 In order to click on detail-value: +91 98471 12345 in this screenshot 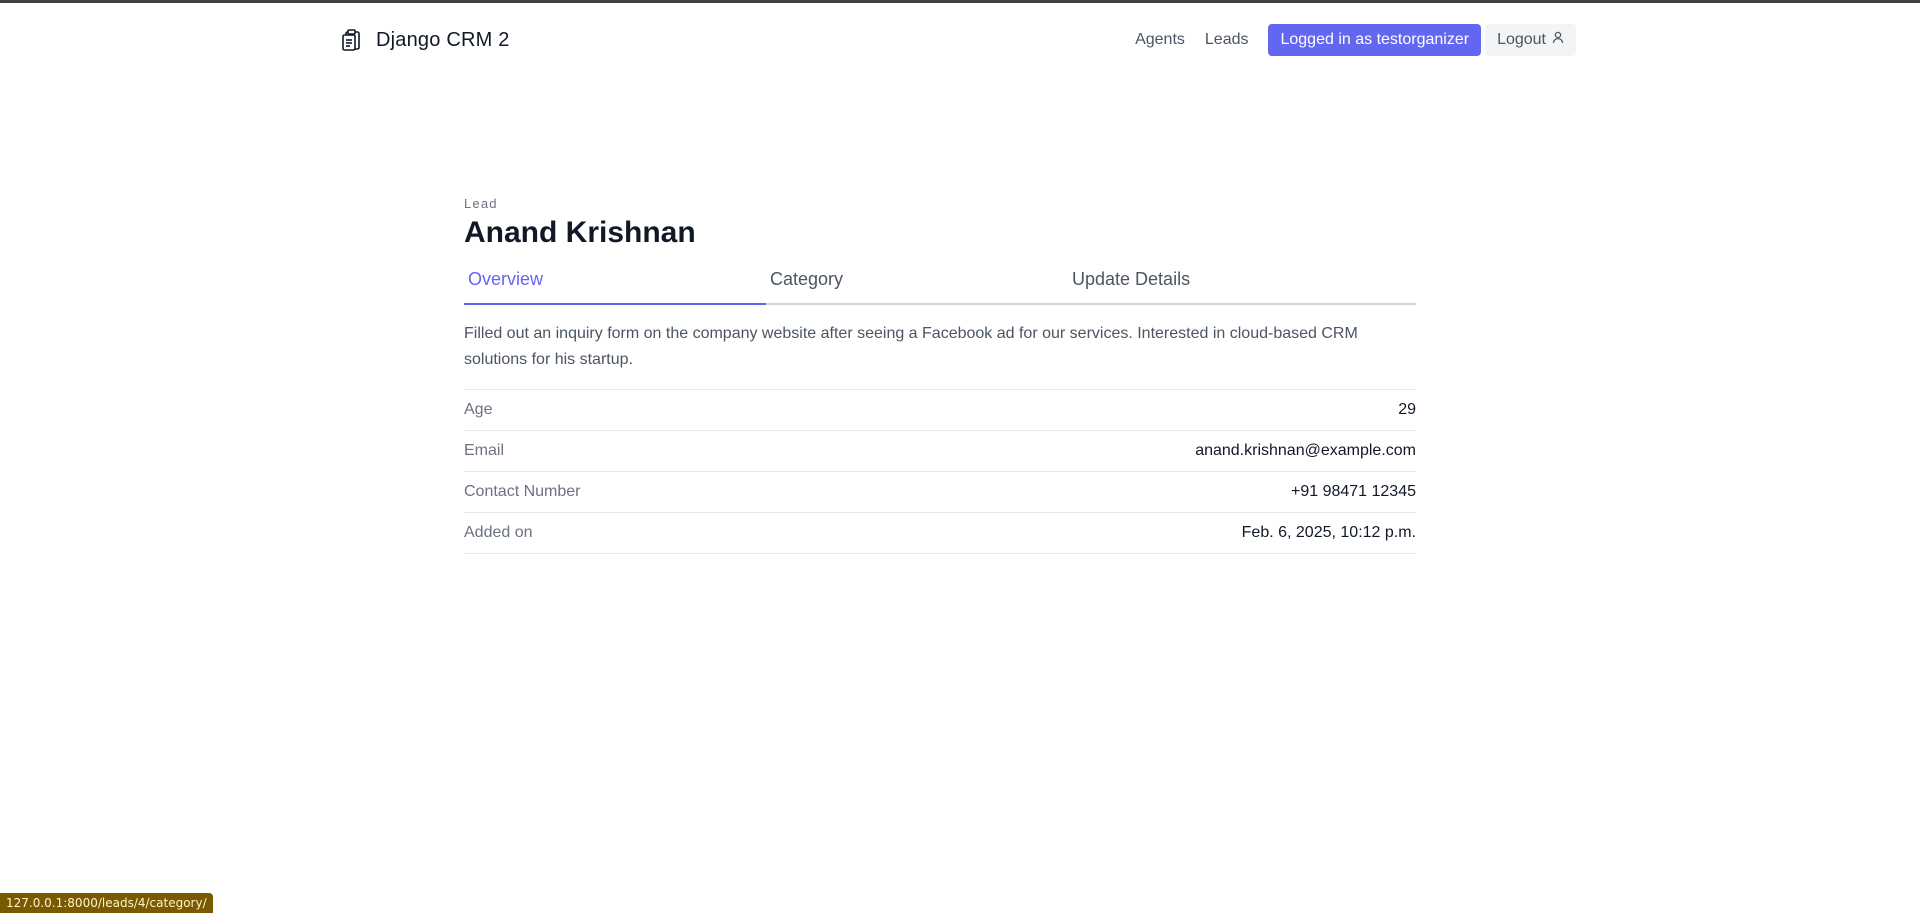, I will do `click(1353, 491)`.